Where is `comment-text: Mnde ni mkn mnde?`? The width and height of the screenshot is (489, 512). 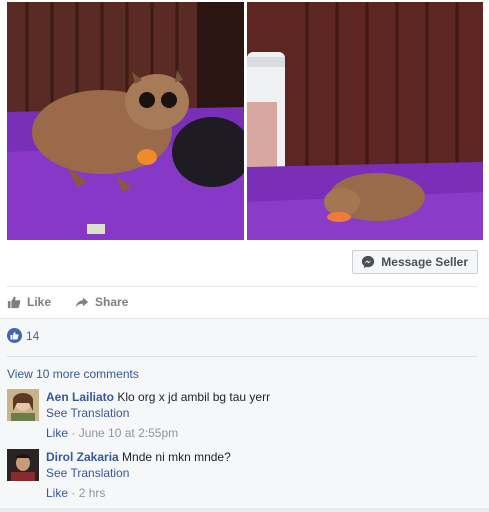 comment-text: Mnde ni mkn mnde? is located at coordinates (176, 457).